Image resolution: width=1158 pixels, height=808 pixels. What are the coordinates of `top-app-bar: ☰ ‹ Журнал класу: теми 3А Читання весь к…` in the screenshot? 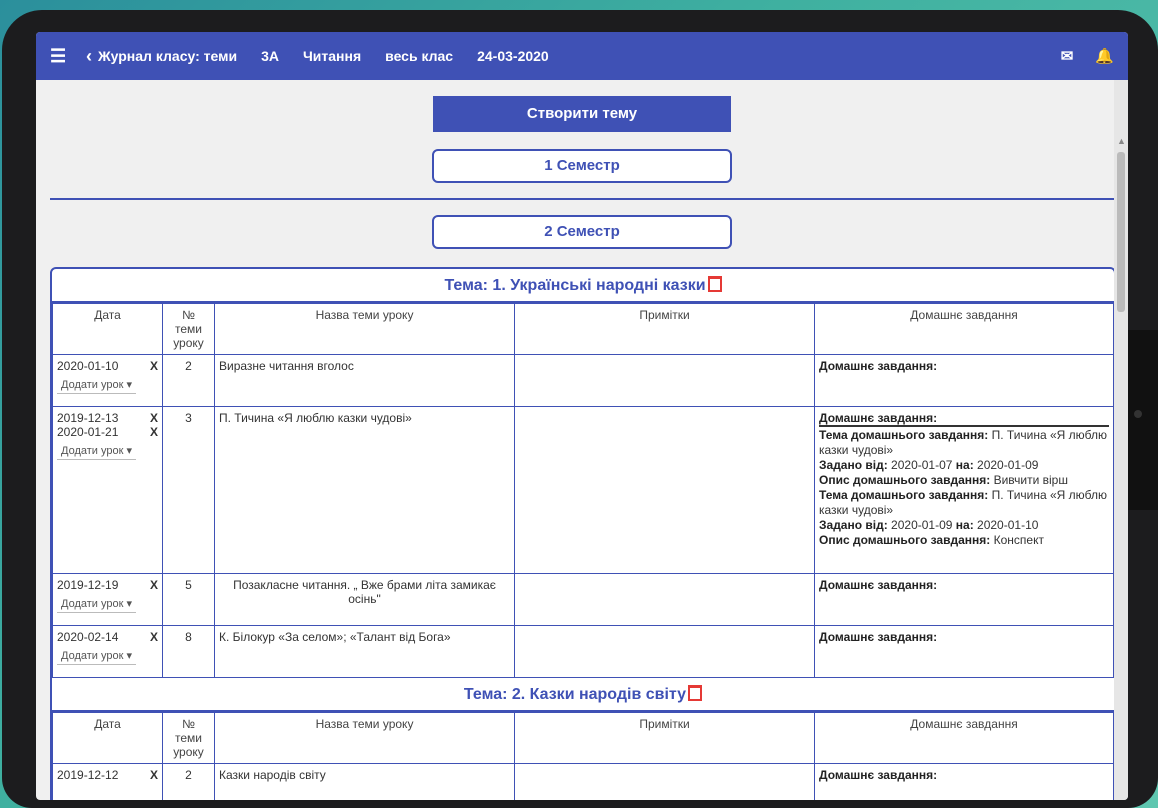 It's located at (582, 56).